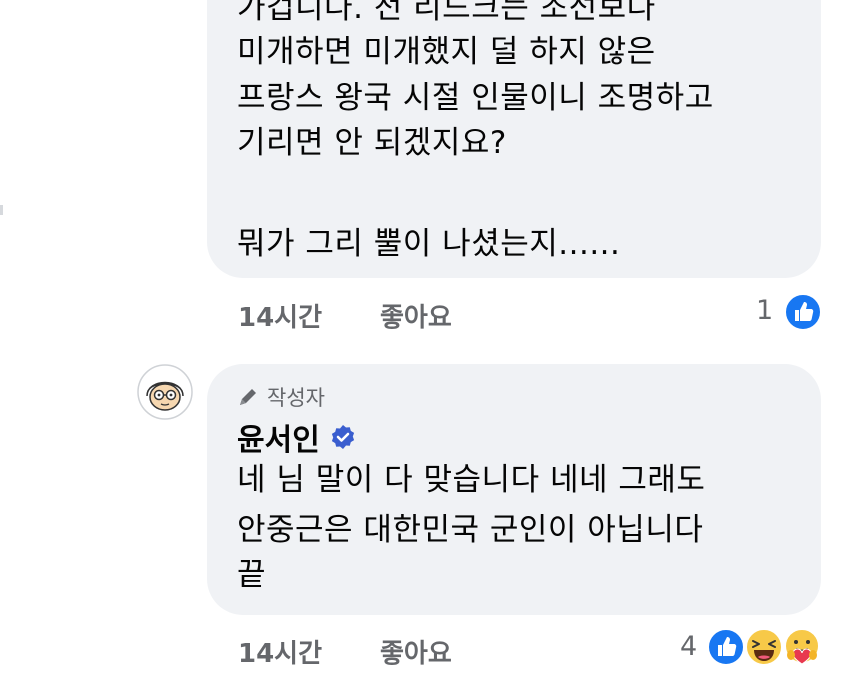  I want to click on author-badge-label: 작성자, so click(296, 398).